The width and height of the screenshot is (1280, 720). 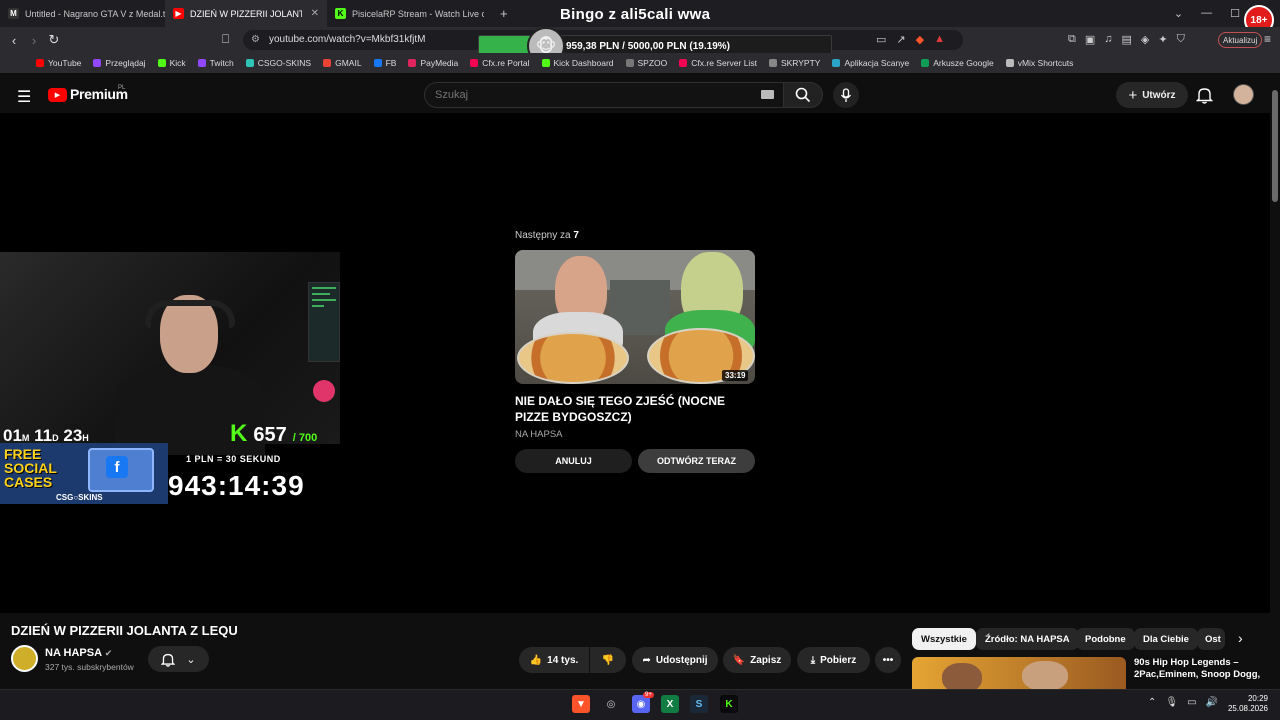 I want to click on chip-recent: Ost, so click(x=1211, y=639).